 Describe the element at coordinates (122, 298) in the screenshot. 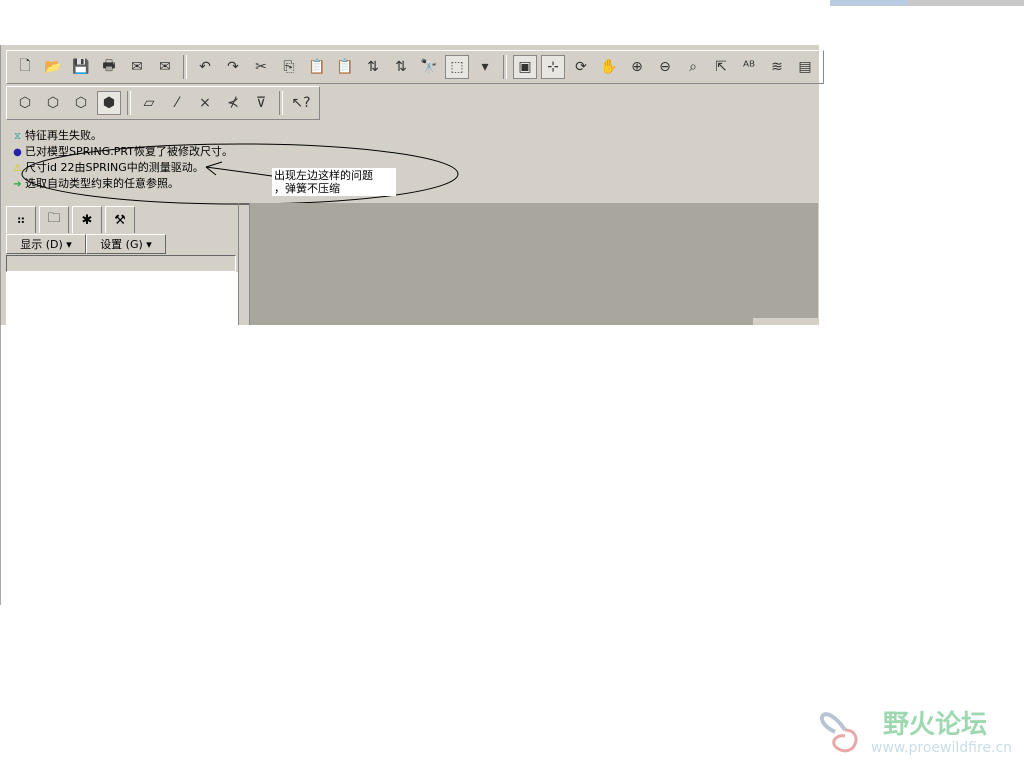

I see `model-tree` at that location.